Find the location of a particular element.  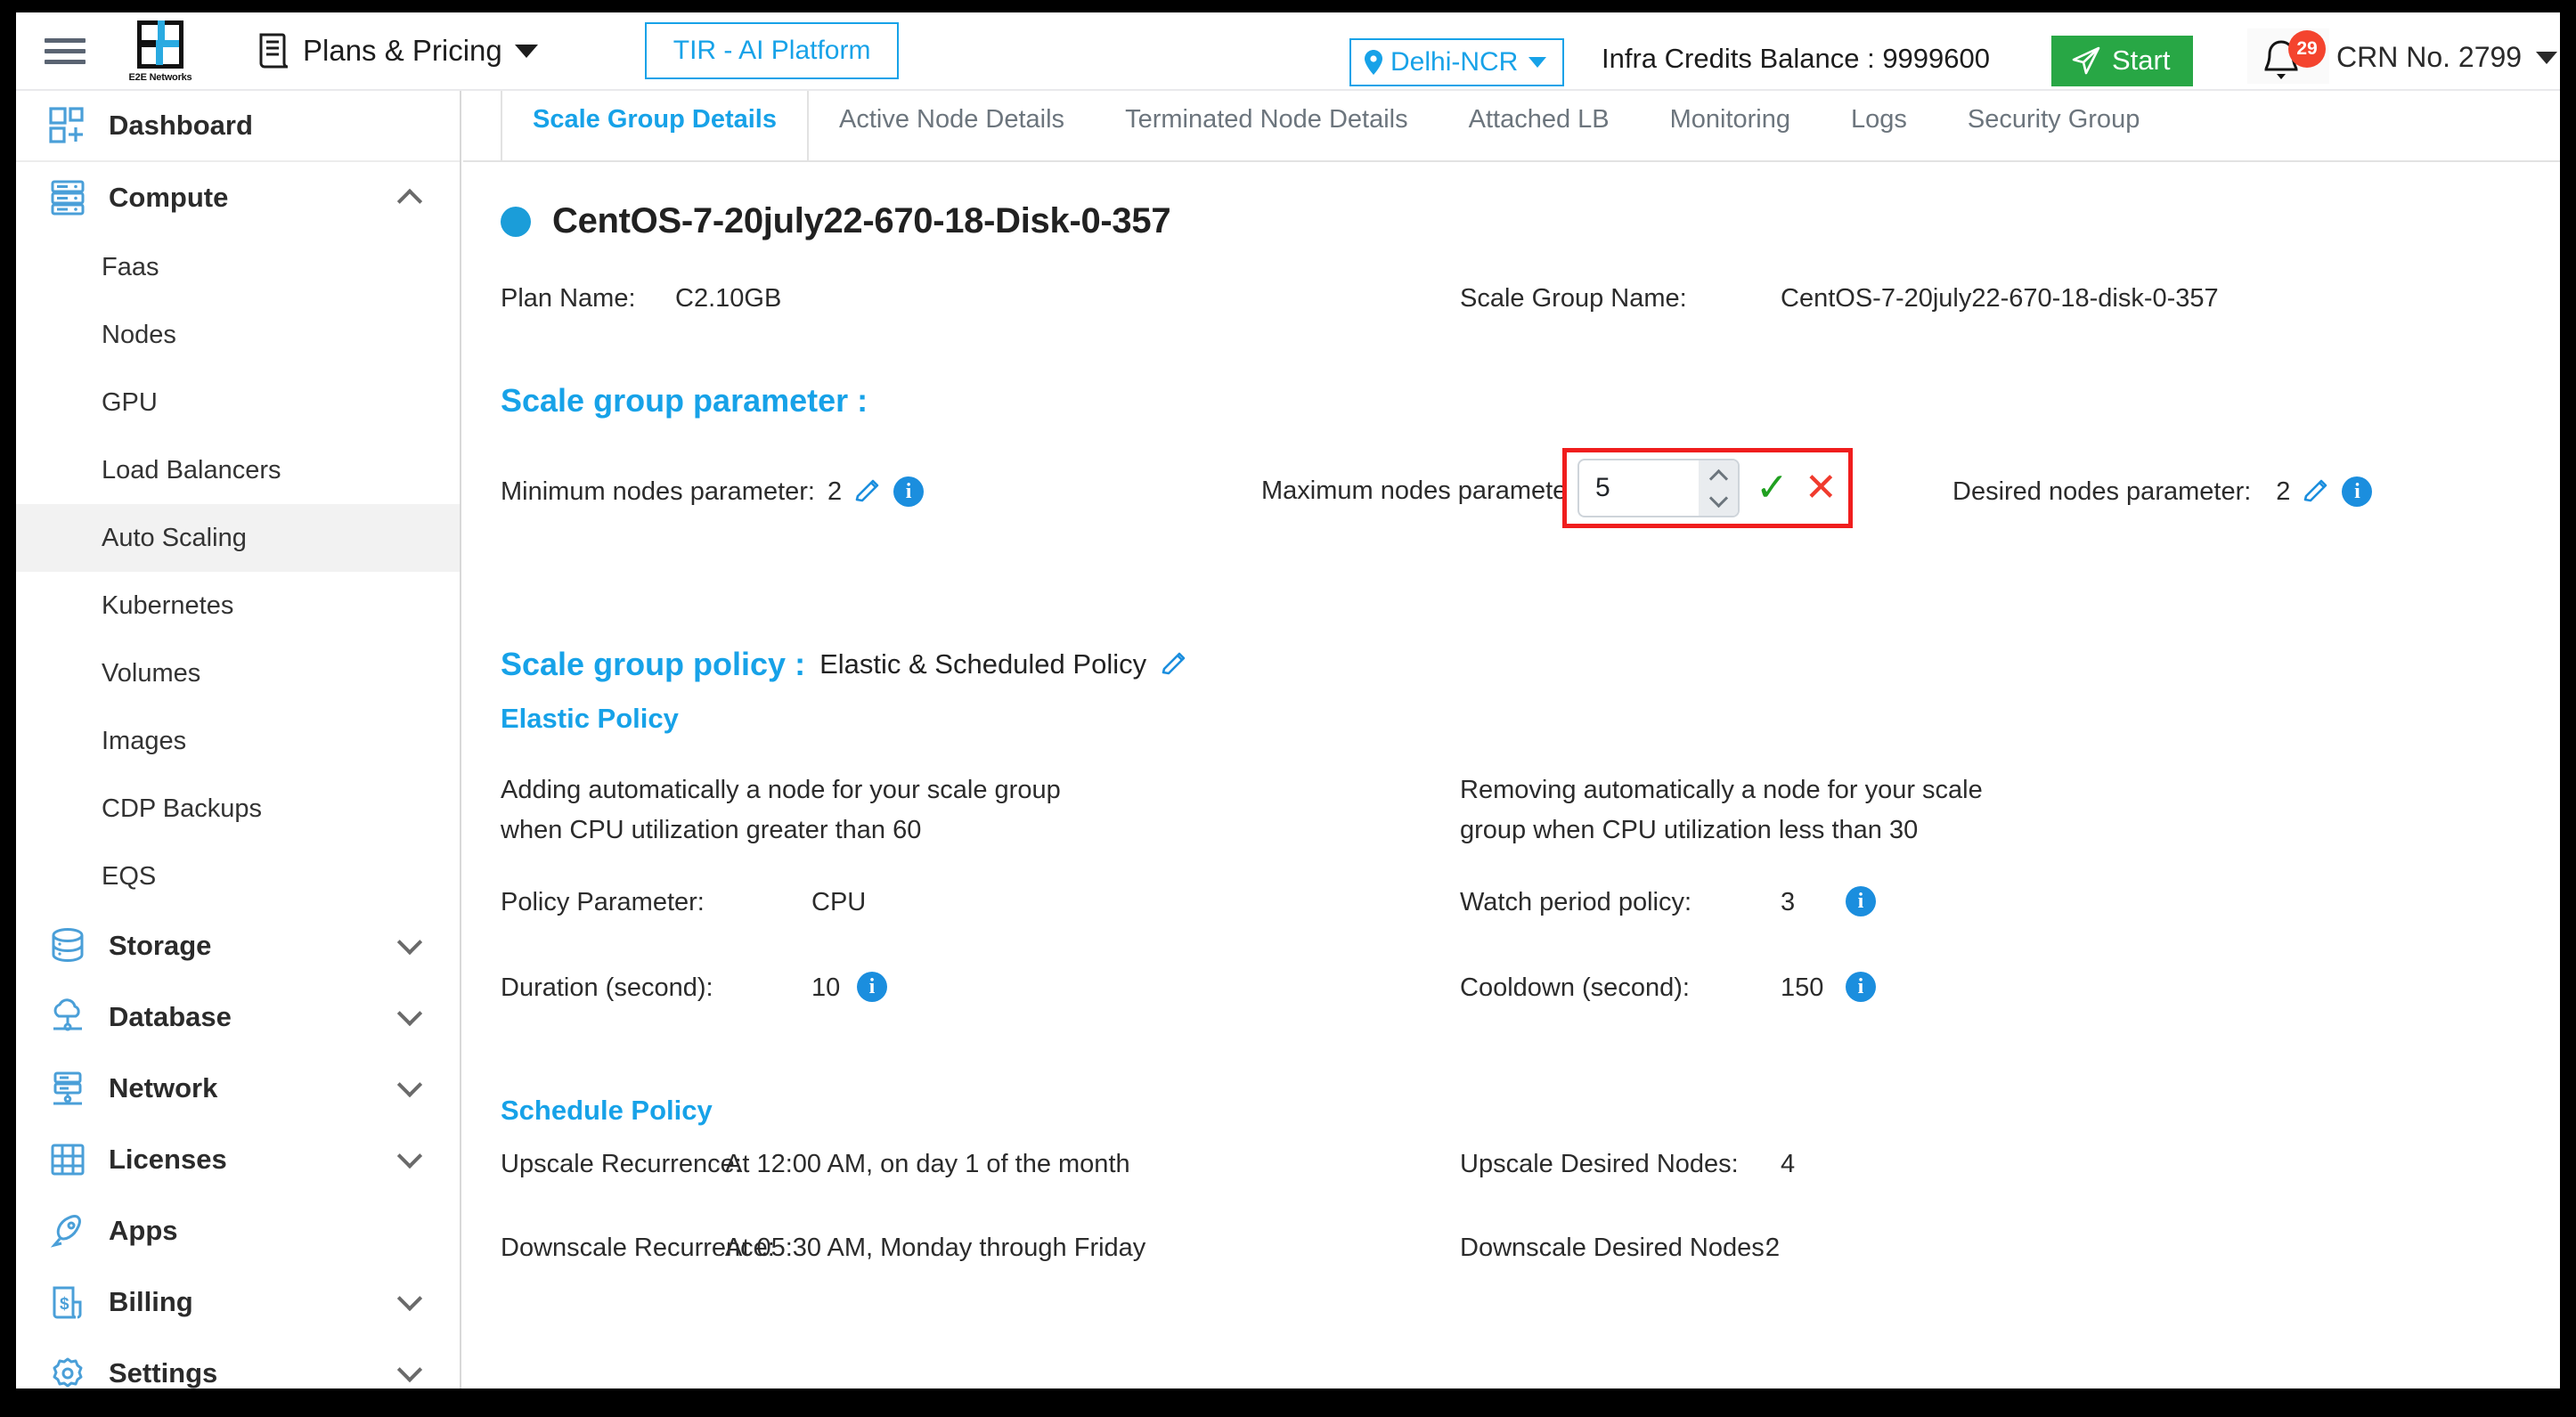

policy-parameter-value: CPU is located at coordinates (839, 902).